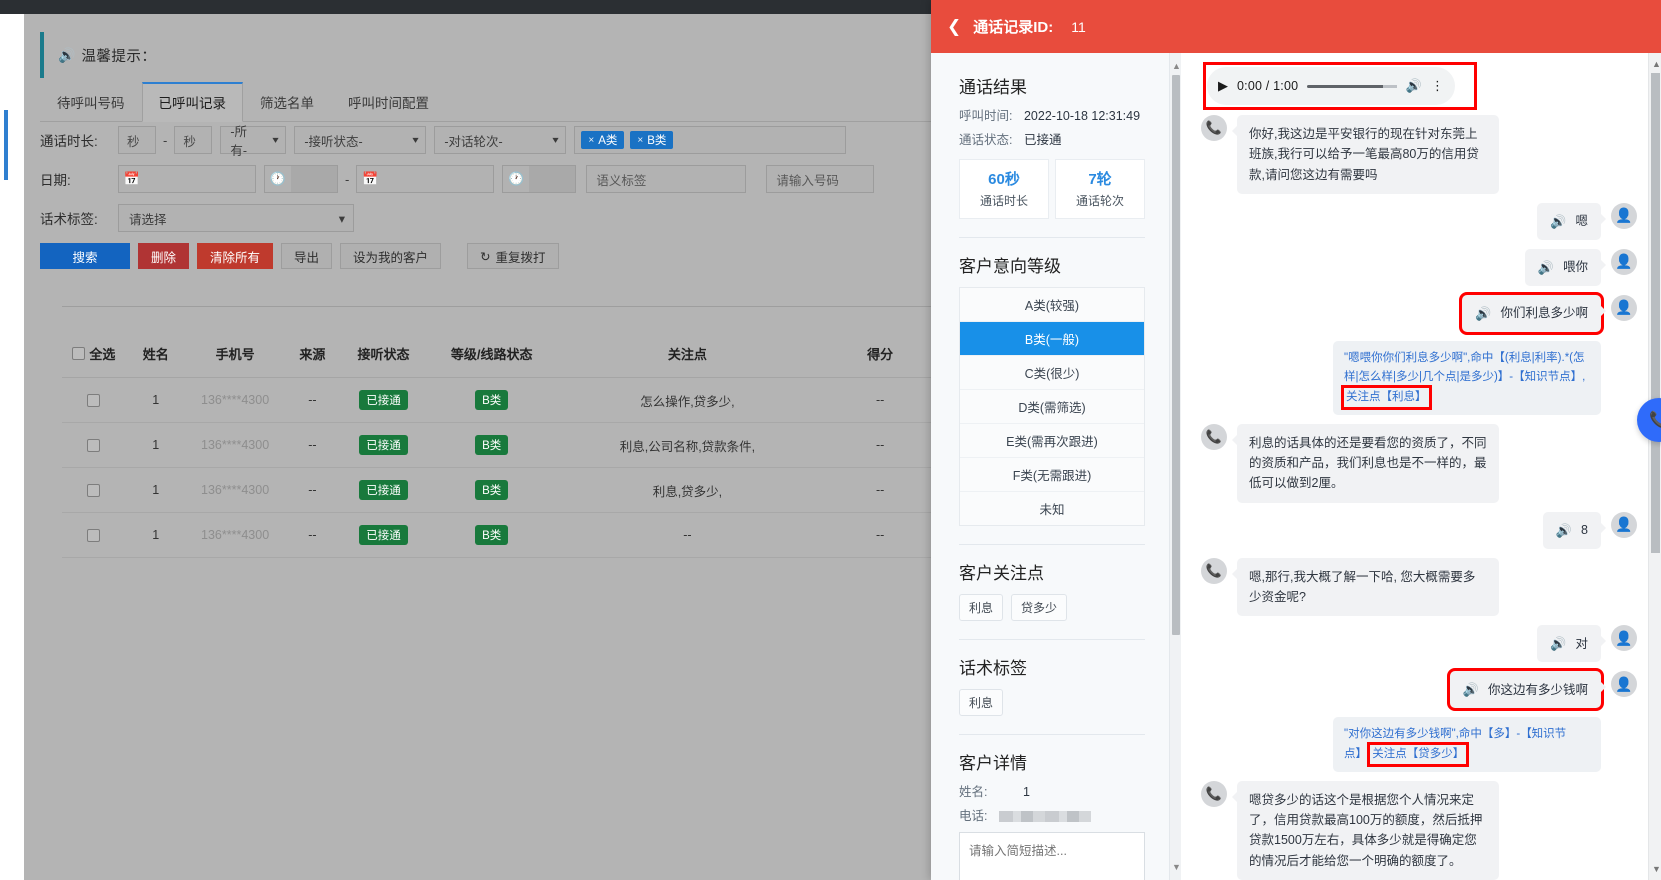 The height and width of the screenshot is (880, 1661). I want to click on customer-phone-row: 电话:, so click(1052, 816).